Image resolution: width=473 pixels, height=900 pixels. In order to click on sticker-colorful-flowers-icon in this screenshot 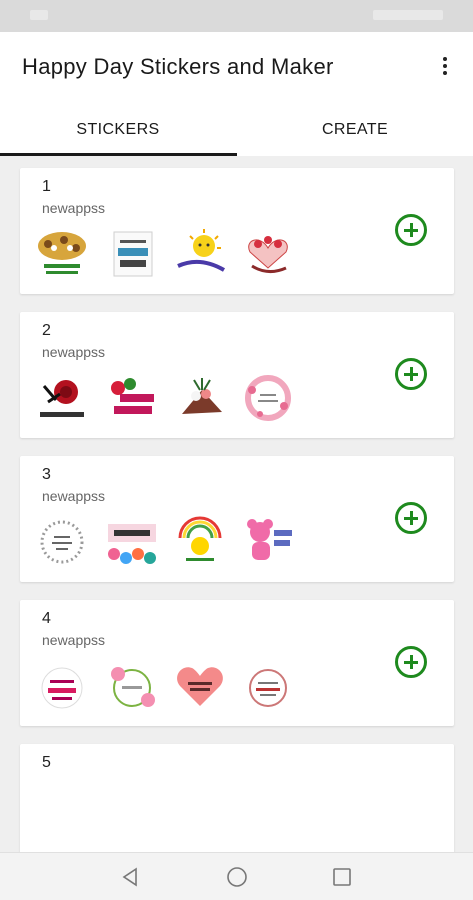, I will do `click(132, 544)`.